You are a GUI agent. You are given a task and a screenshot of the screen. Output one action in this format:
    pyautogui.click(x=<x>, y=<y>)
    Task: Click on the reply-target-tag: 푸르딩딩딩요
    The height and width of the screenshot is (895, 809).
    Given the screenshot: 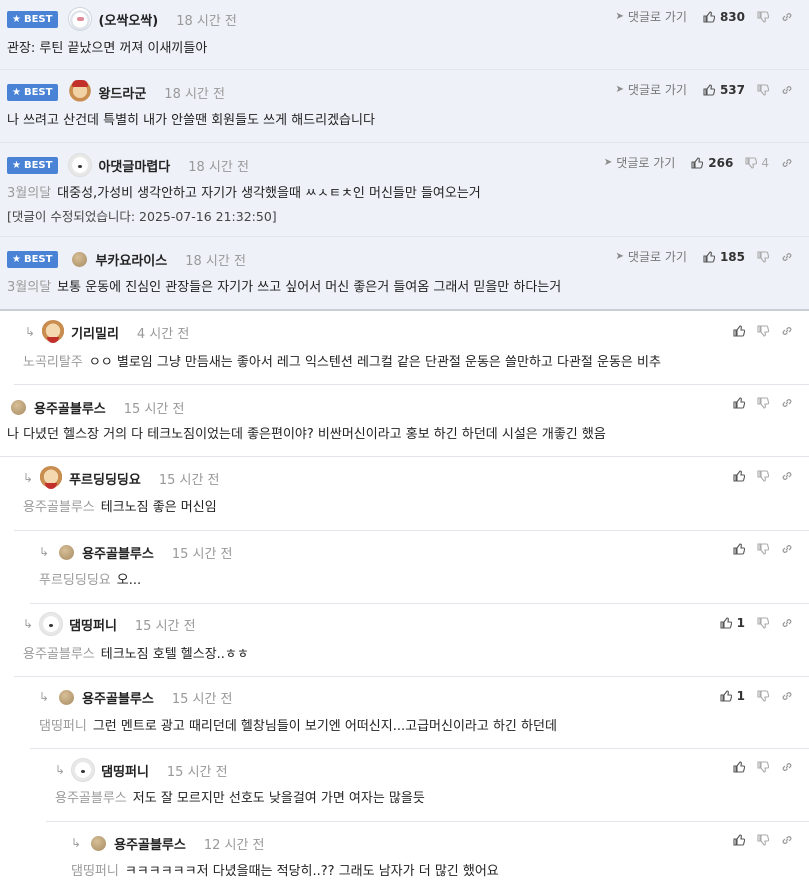 What is the action you would take?
    pyautogui.click(x=75, y=580)
    